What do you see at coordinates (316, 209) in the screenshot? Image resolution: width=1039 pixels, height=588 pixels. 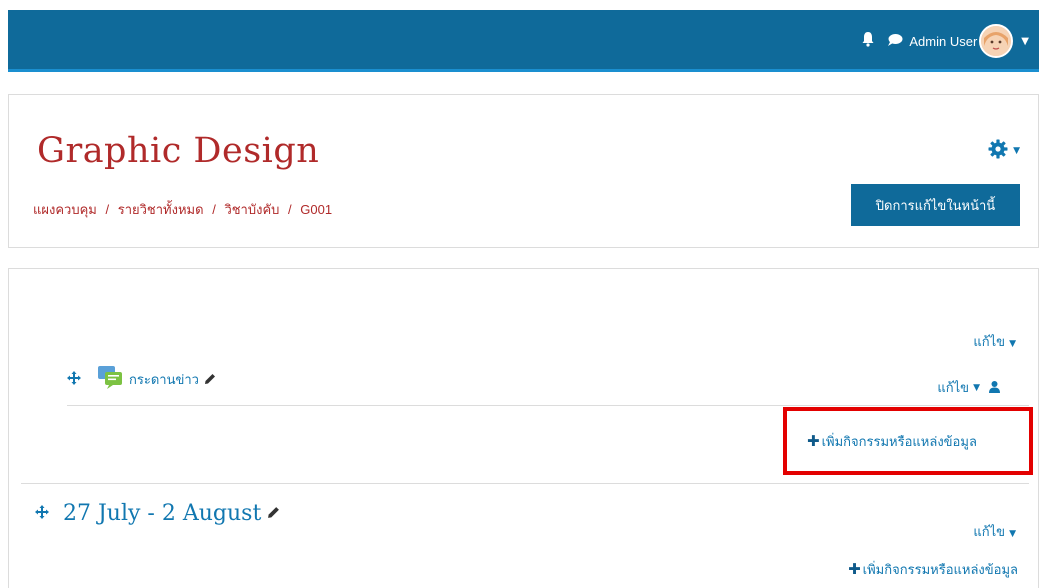 I see `breadcrumb-item: G001` at bounding box center [316, 209].